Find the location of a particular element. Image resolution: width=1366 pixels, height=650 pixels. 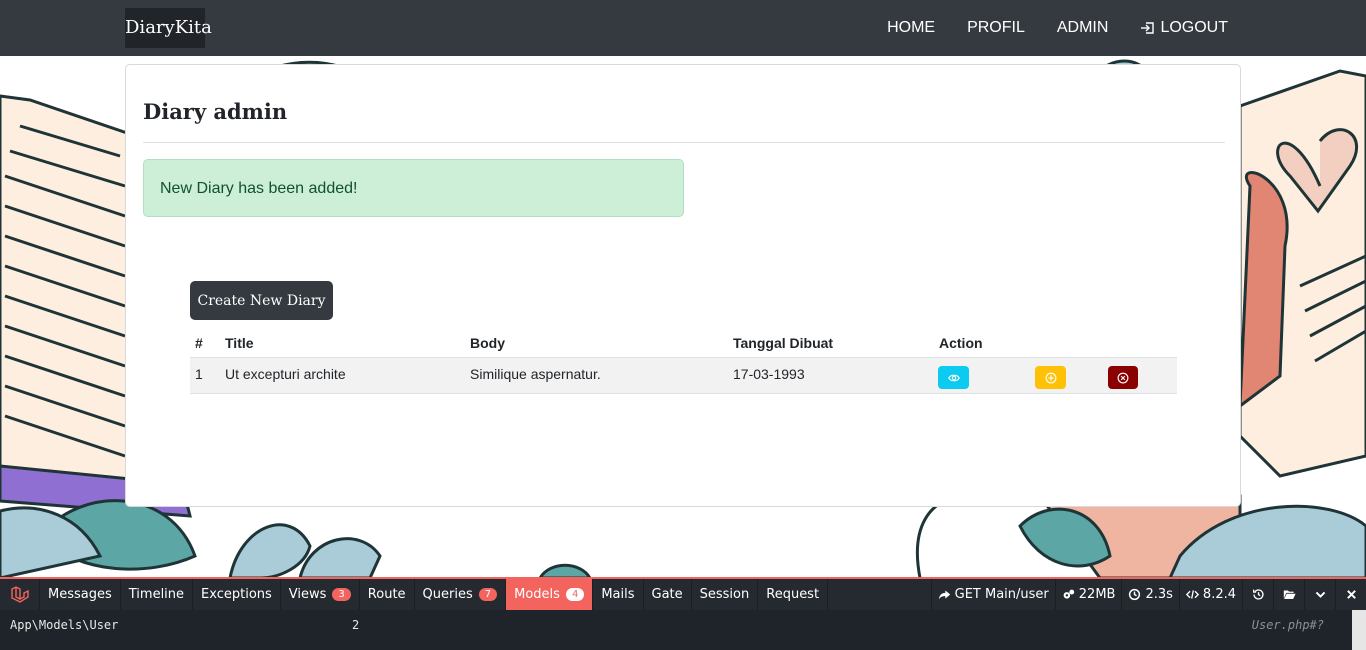

row-body: Similique aspernatur. is located at coordinates (535, 374).